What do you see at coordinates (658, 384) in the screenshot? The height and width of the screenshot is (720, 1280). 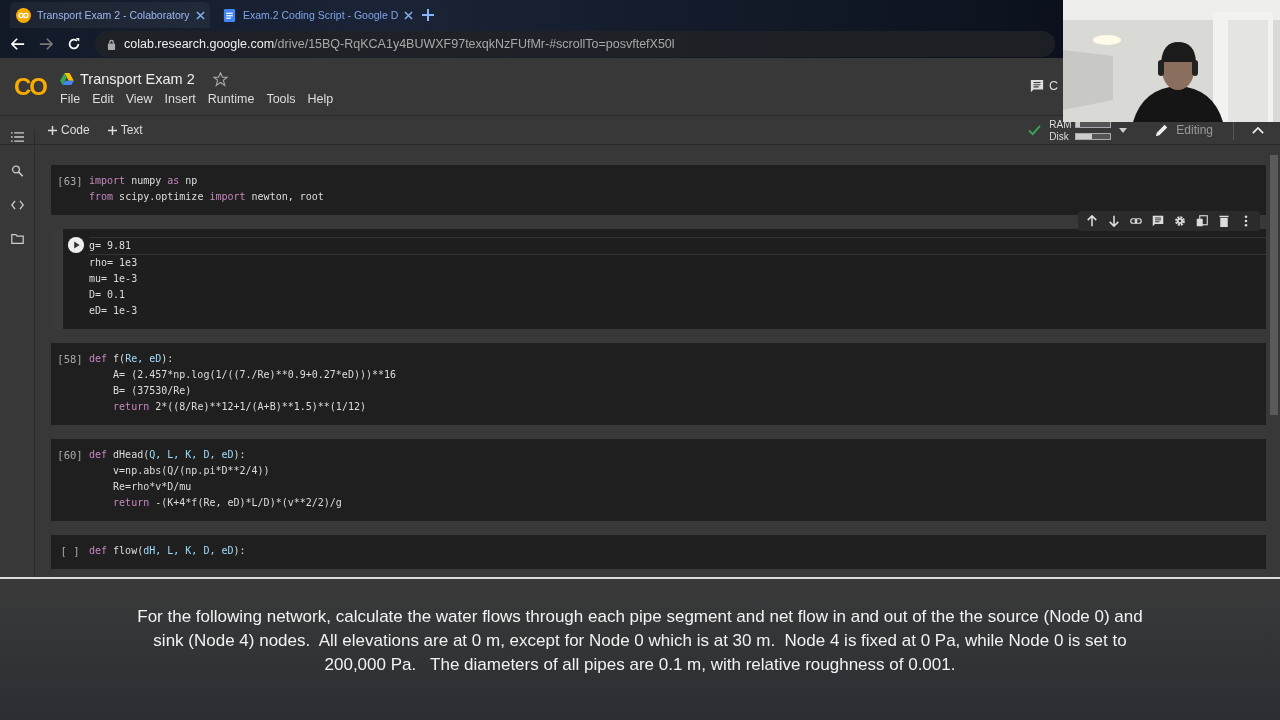 I see `code-cell: [58] def f(Re, eD): A= (2.457*np.log(1/((7./Re)**0.9+0.27*eD)))**16 B= (37530/Re) return 2*((8/Re)**12+1/(A+B)**1.5)**(1/12)` at bounding box center [658, 384].